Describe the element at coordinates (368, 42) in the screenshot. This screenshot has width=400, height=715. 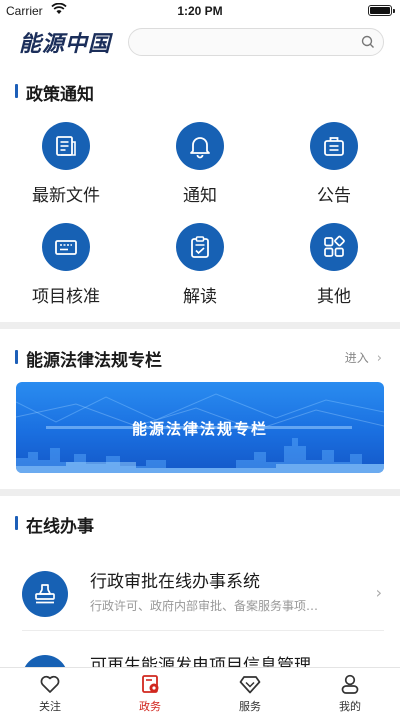
I see `search-icon` at that location.